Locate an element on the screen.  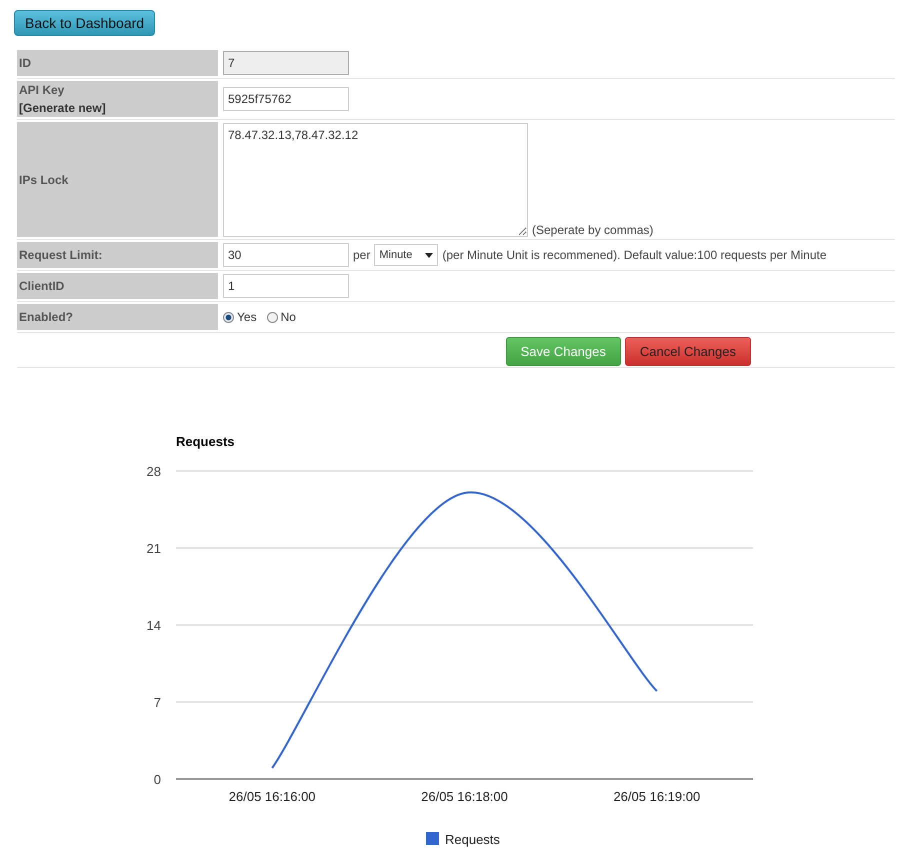
field-label-text: ClientID is located at coordinates (42, 286).